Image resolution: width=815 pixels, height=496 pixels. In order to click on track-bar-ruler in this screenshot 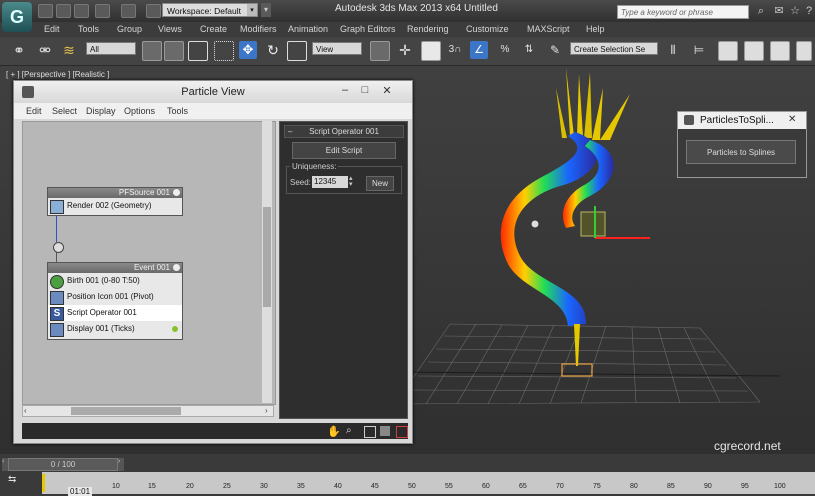, I will do `click(428, 483)`.